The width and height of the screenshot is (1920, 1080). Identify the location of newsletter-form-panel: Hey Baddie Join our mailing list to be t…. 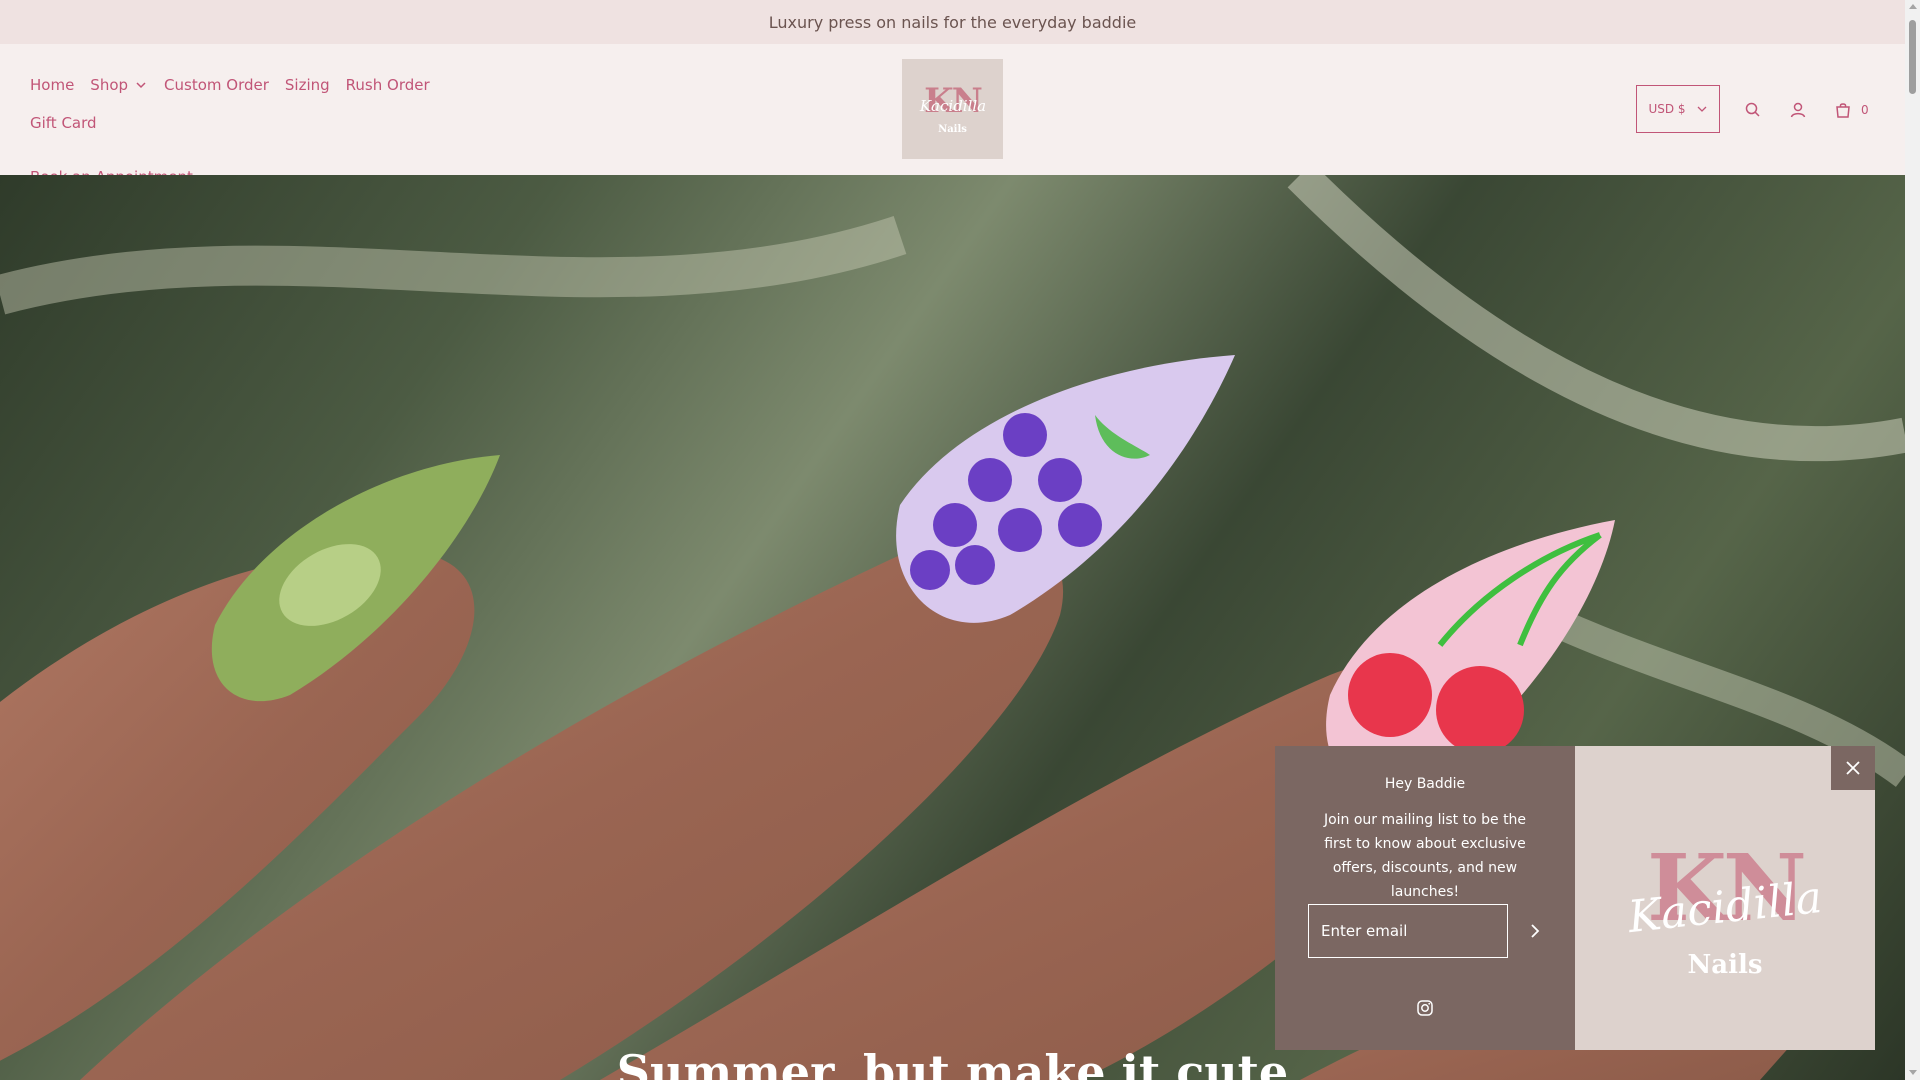
(1425, 898).